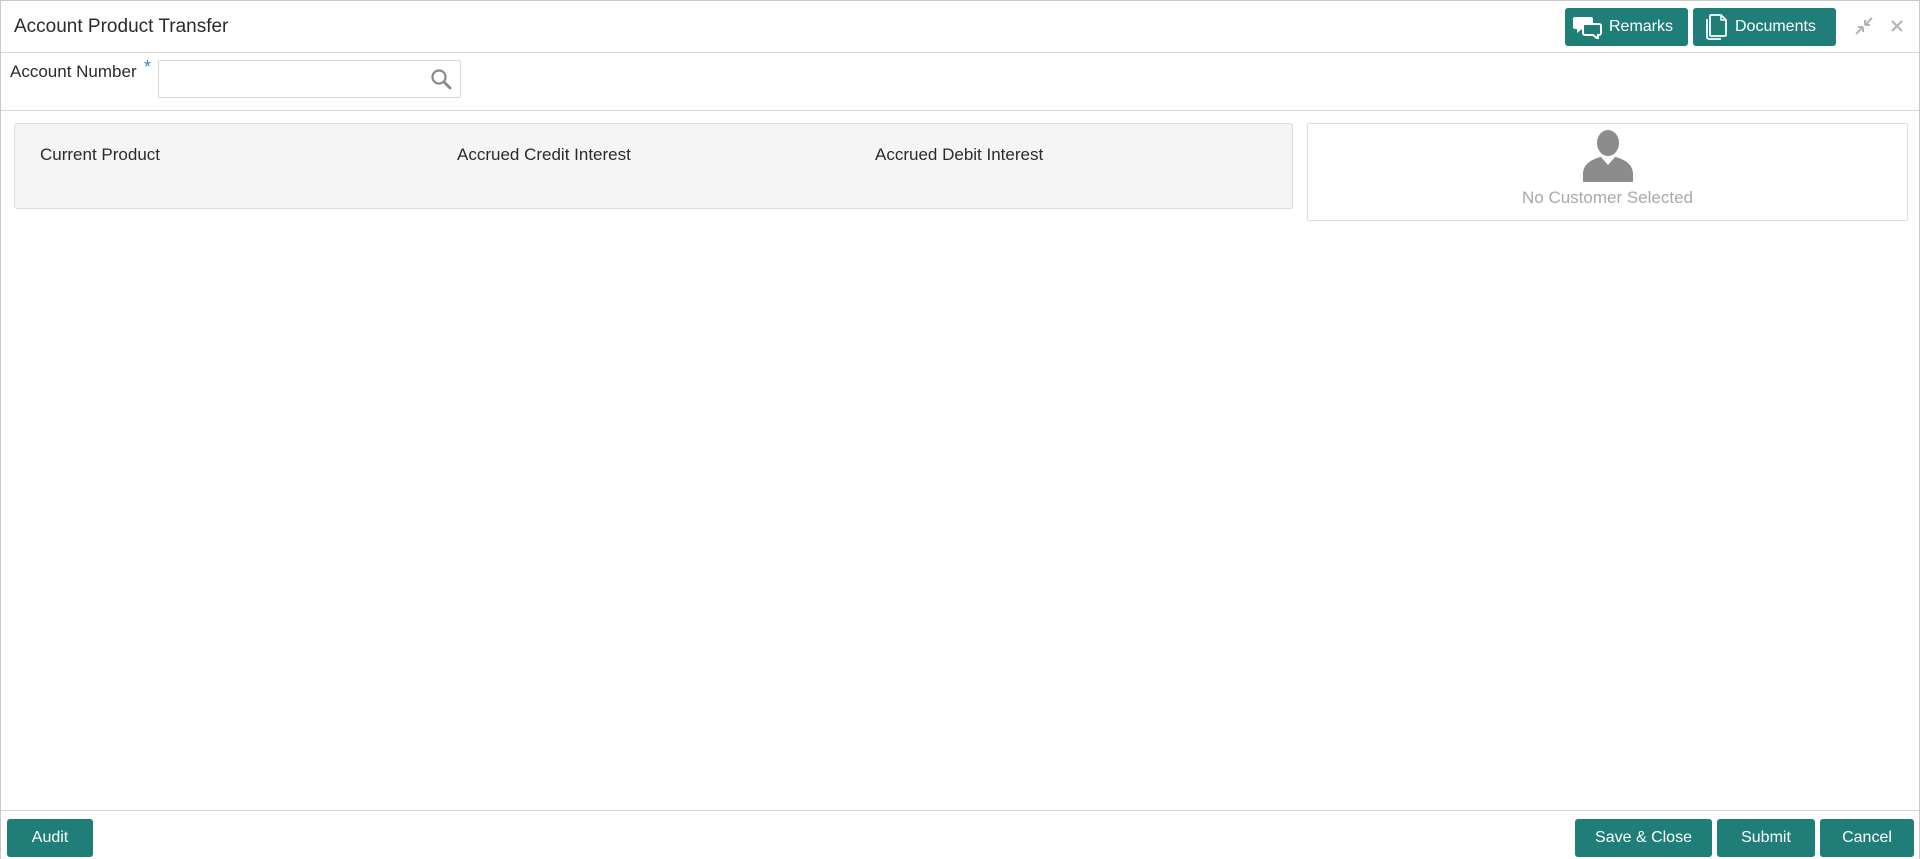  I want to click on required-marker: *, so click(148, 67).